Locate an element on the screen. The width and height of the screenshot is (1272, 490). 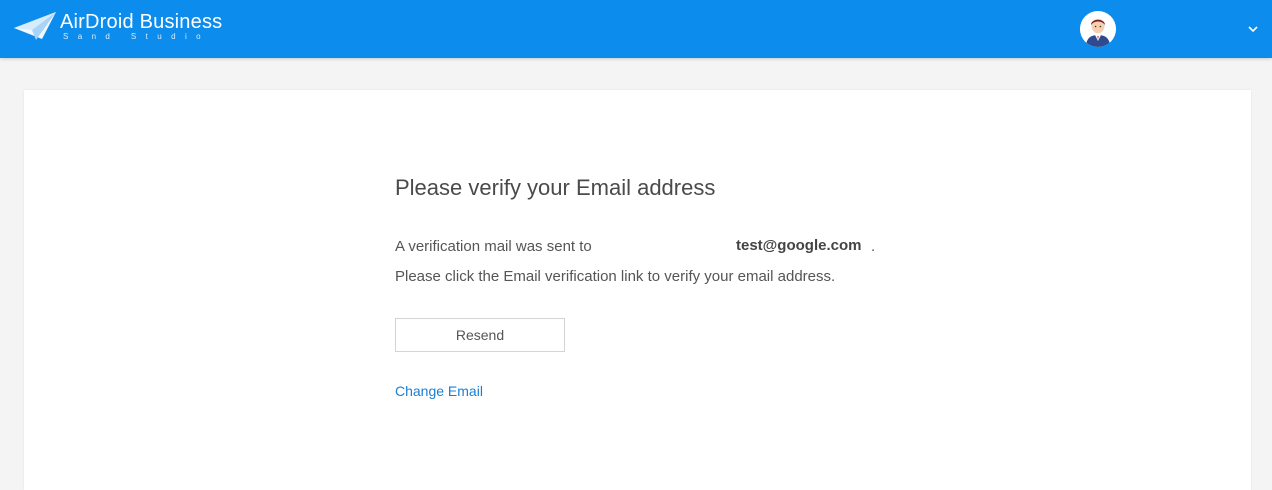
paper-plane-logo-icon is located at coordinates (35, 26).